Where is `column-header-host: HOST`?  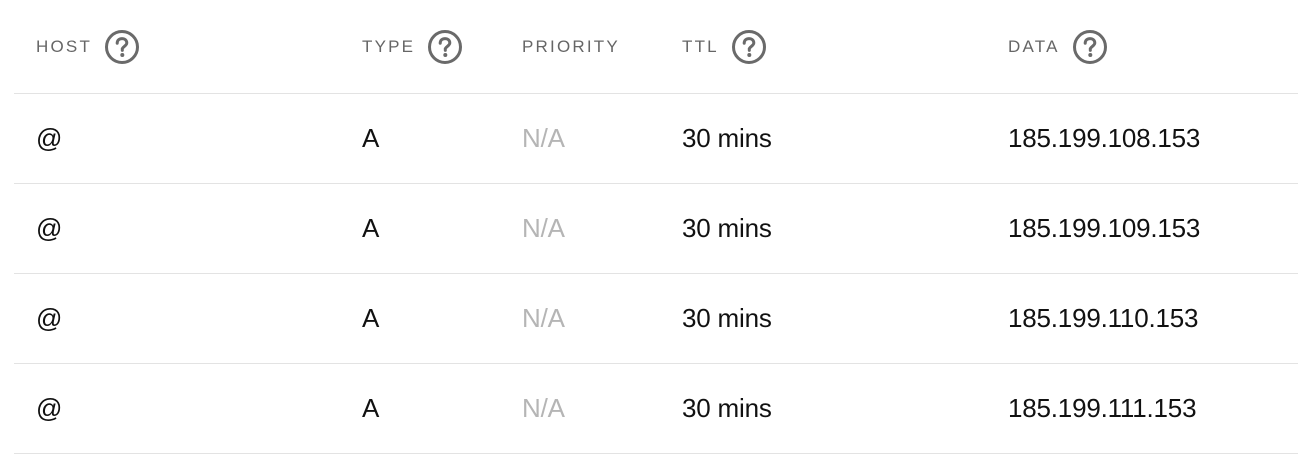 column-header-host: HOST is located at coordinates (88, 46).